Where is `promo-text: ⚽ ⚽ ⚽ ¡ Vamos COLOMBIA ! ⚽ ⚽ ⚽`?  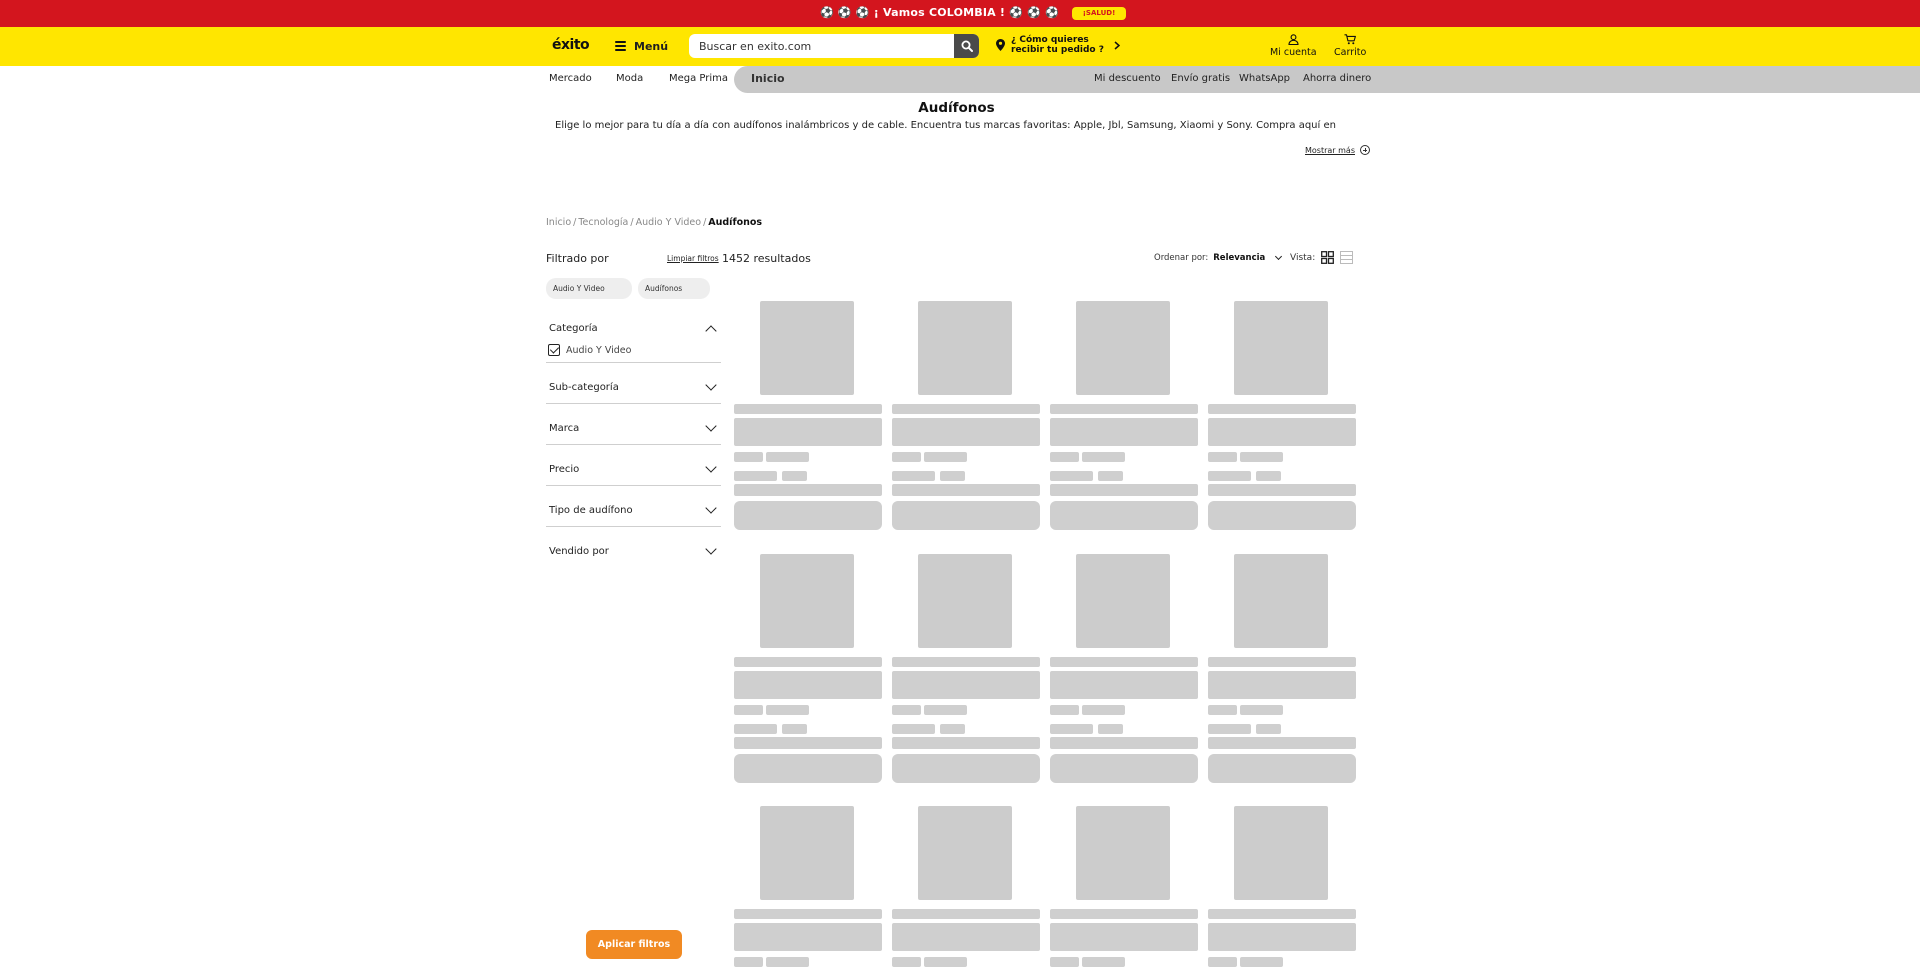
promo-text: ⚽ ⚽ ⚽ ¡ Vamos COLOMBIA ! ⚽ ⚽ ⚽ is located at coordinates (939, 12).